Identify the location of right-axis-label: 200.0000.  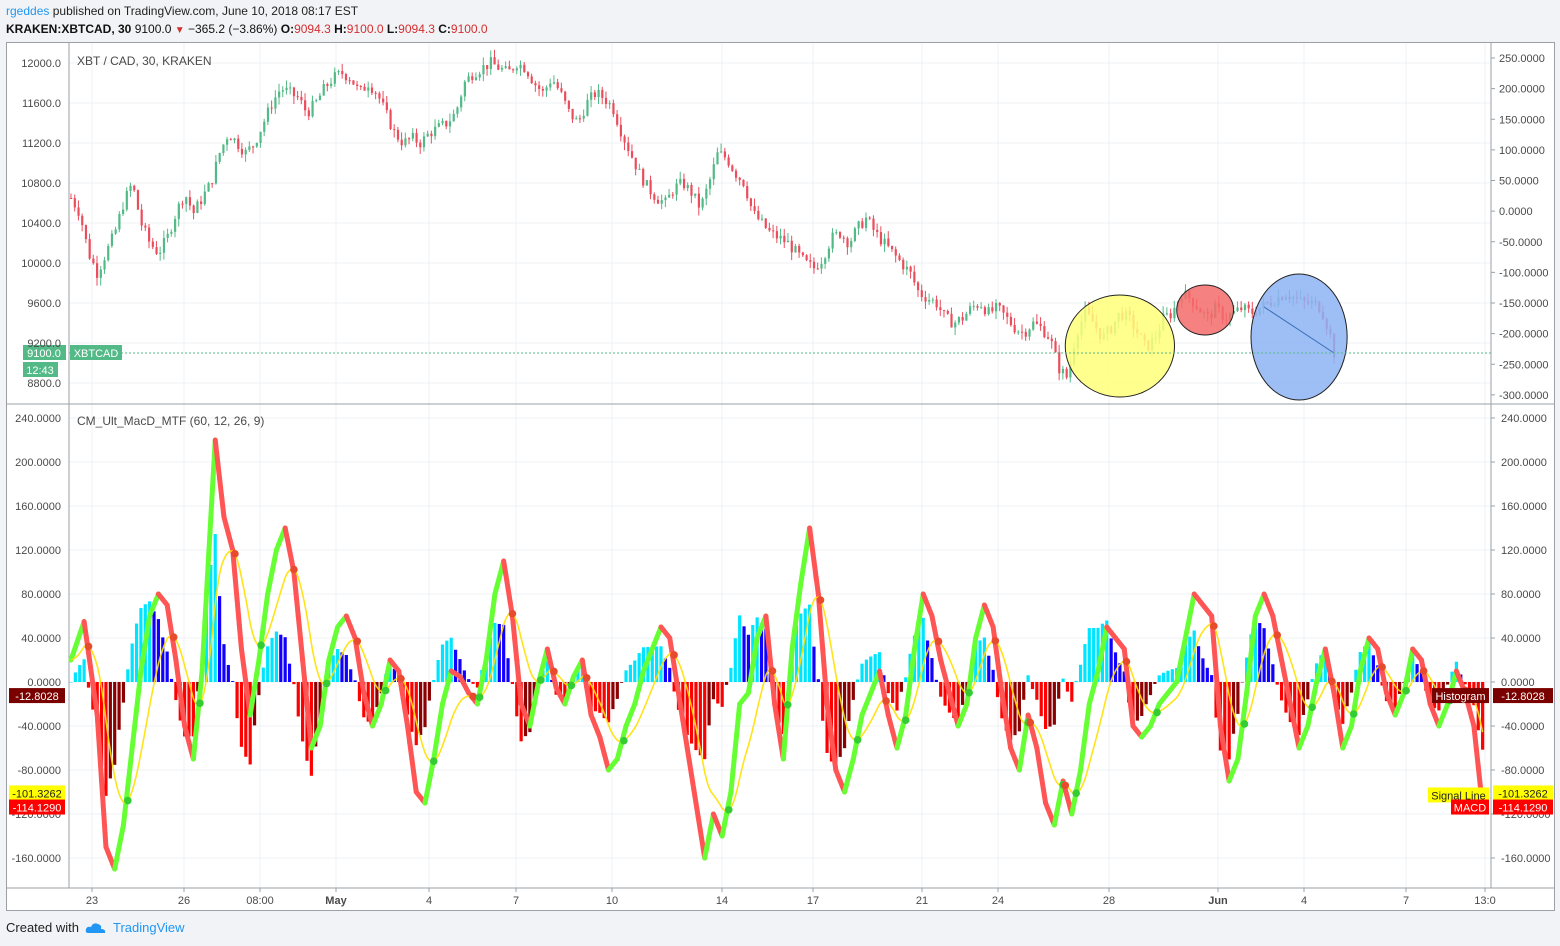
(1522, 90).